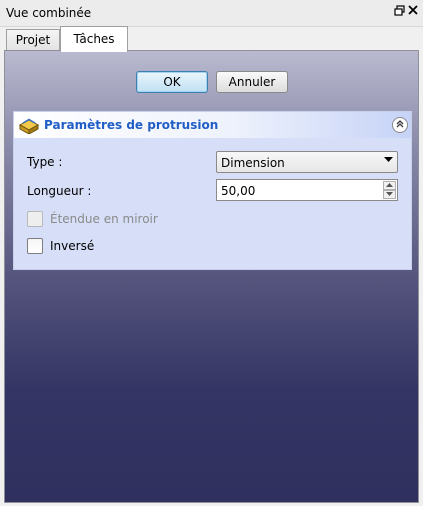  What do you see at coordinates (399, 12) in the screenshot?
I see `restore-icon` at bounding box center [399, 12].